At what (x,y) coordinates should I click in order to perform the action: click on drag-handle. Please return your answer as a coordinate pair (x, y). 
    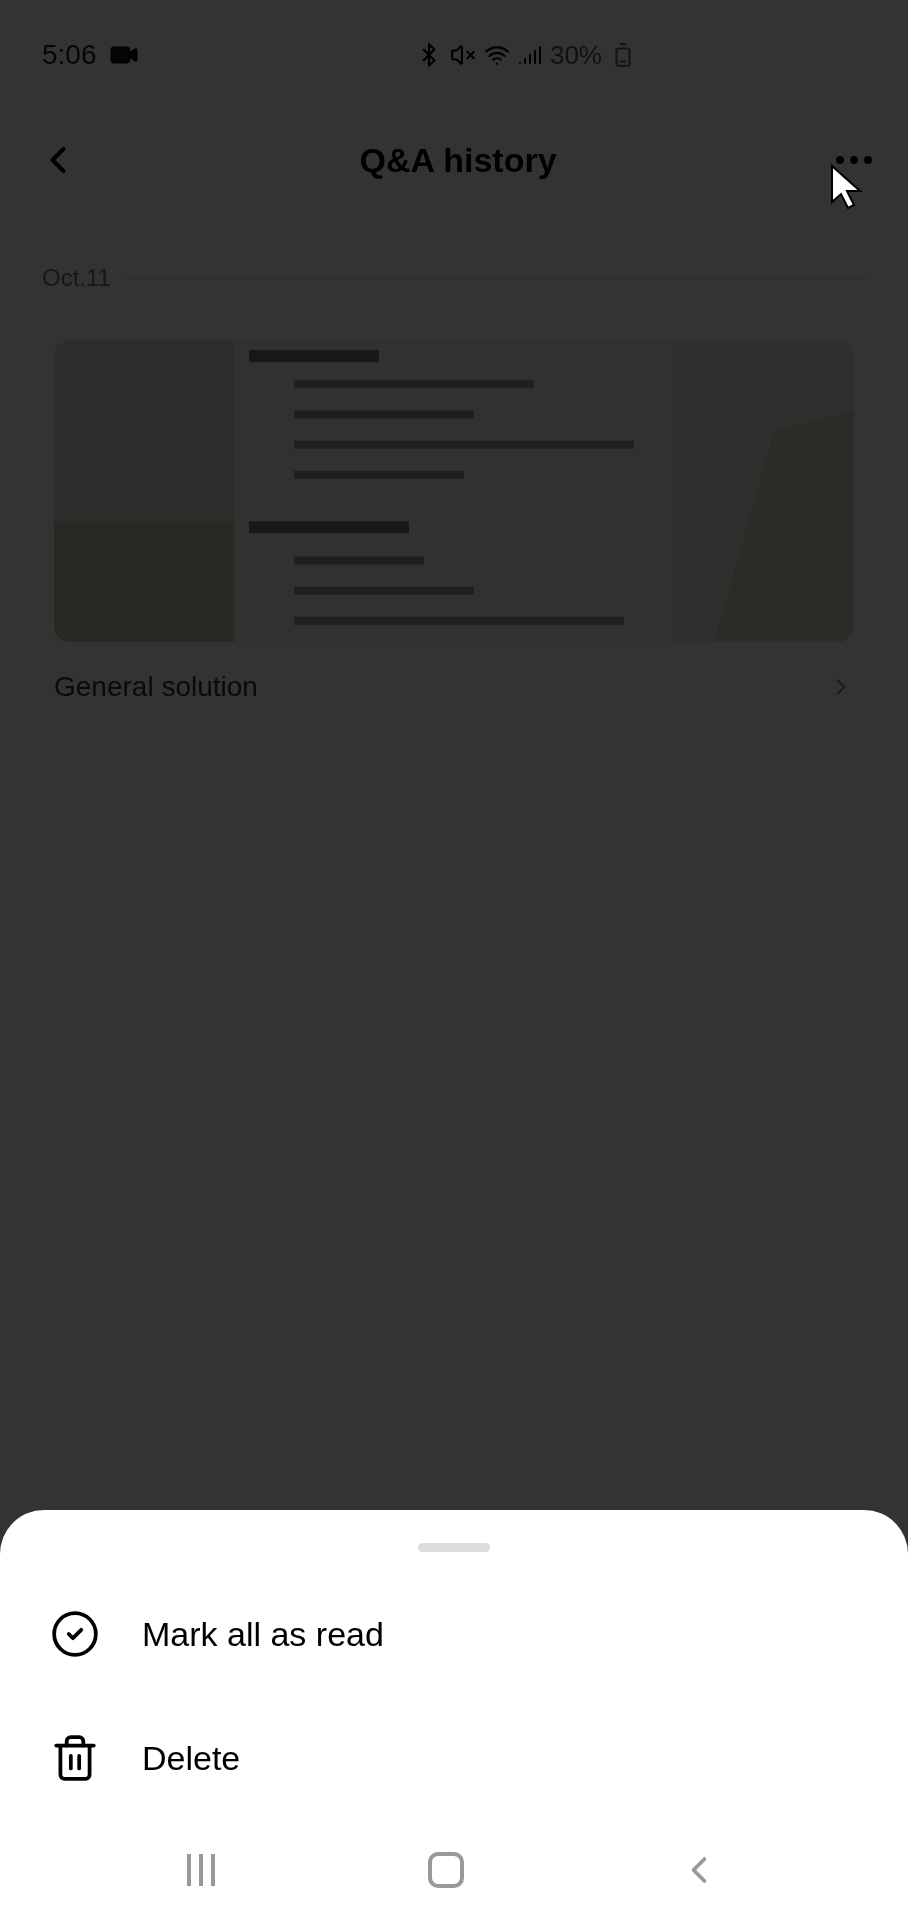
    Looking at the image, I should click on (454, 1547).